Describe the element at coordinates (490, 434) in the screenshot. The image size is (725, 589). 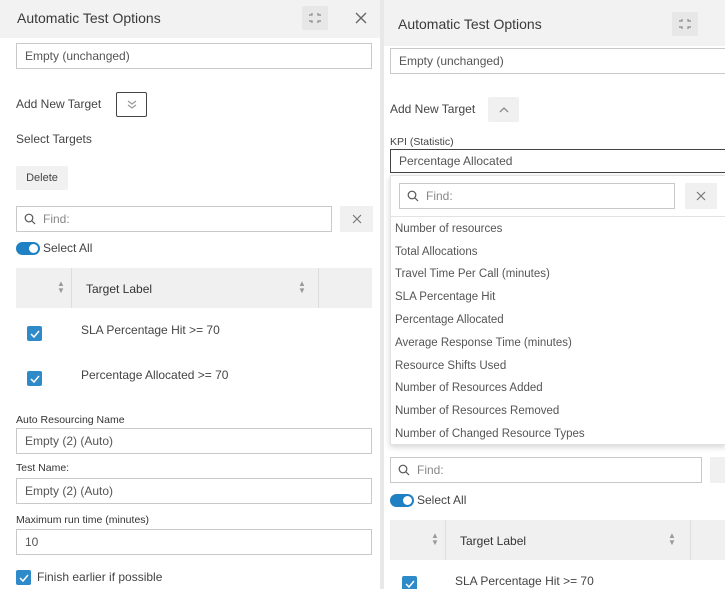
I see `kpi-option: Number of Changed Resource Types` at that location.